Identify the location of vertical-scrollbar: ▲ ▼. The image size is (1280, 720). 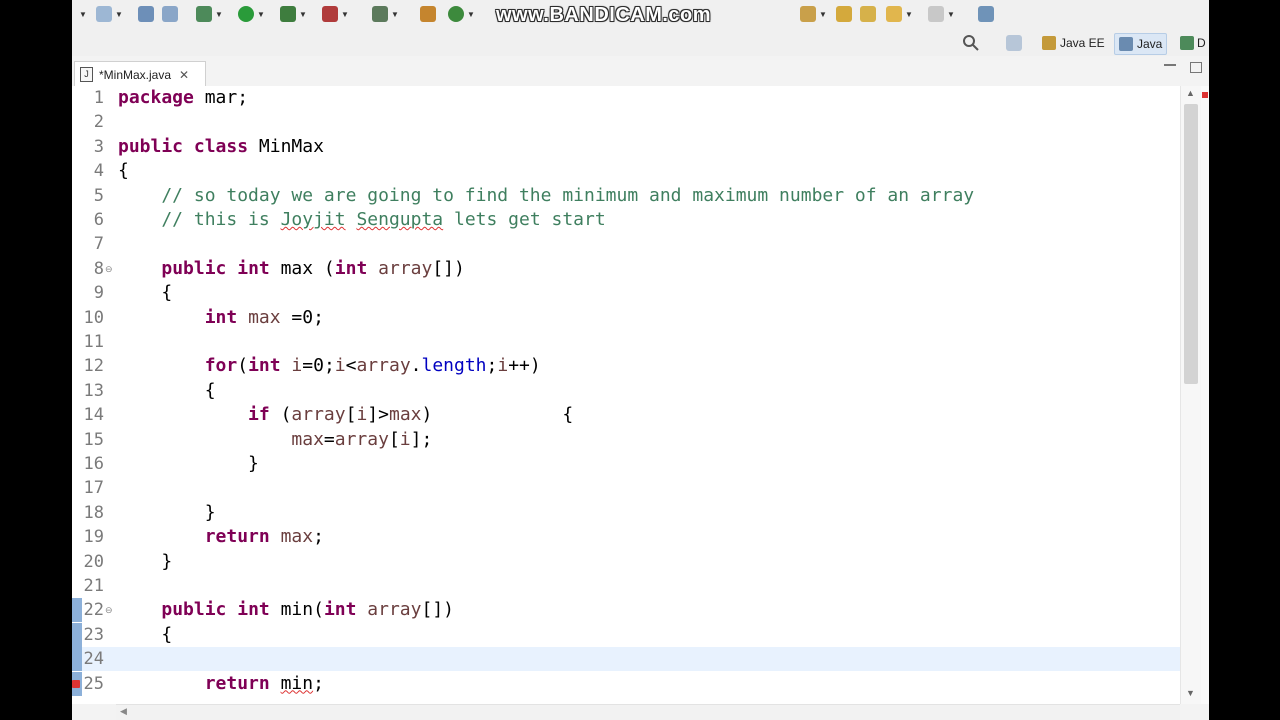
(1191, 395).